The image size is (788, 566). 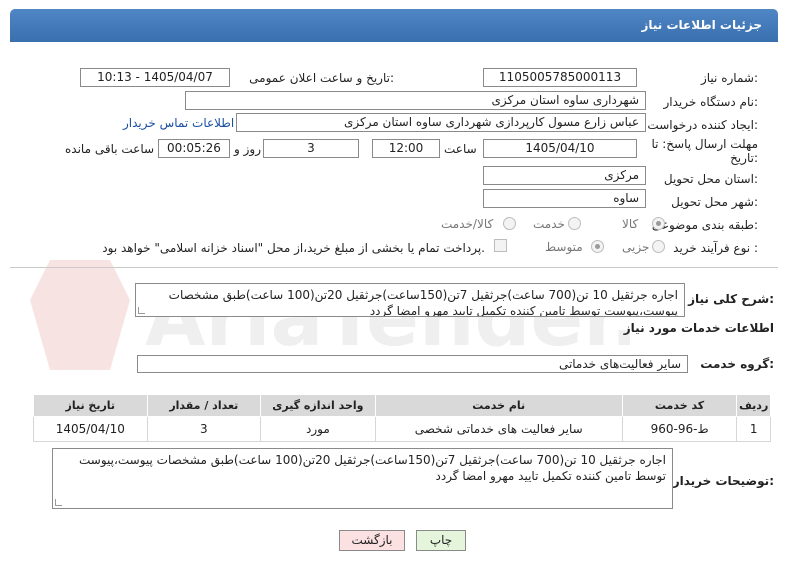 I want to click on col-date: تاریخ نیاز, so click(x=90, y=405).